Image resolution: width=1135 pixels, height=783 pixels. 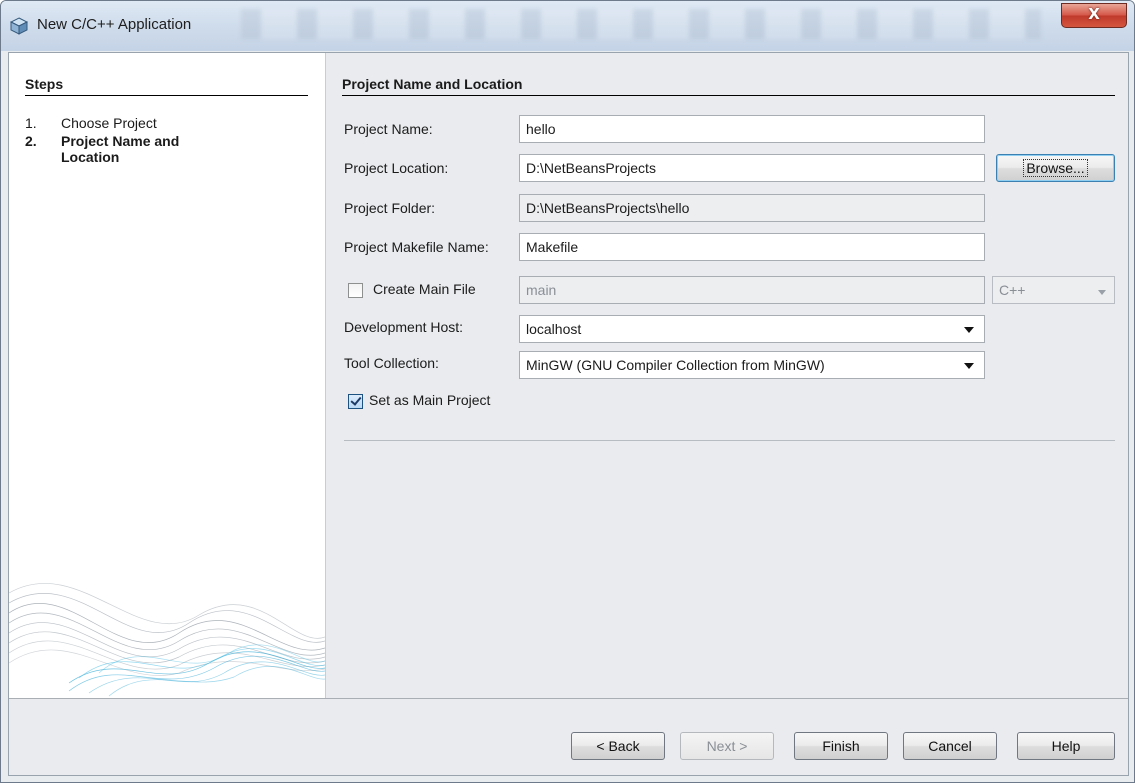 I want to click on makefile-name-label: Project Makefile Name:, so click(x=416, y=247).